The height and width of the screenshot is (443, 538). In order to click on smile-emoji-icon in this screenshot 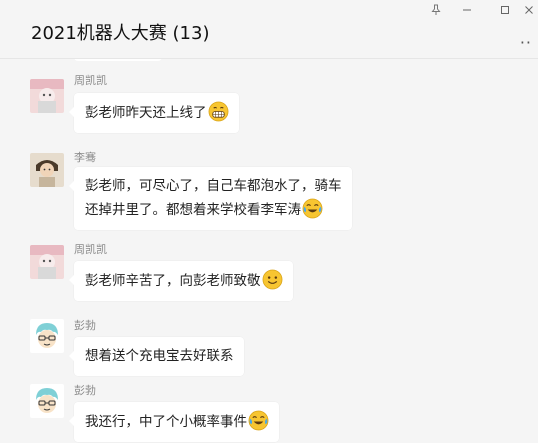, I will do `click(272, 279)`.